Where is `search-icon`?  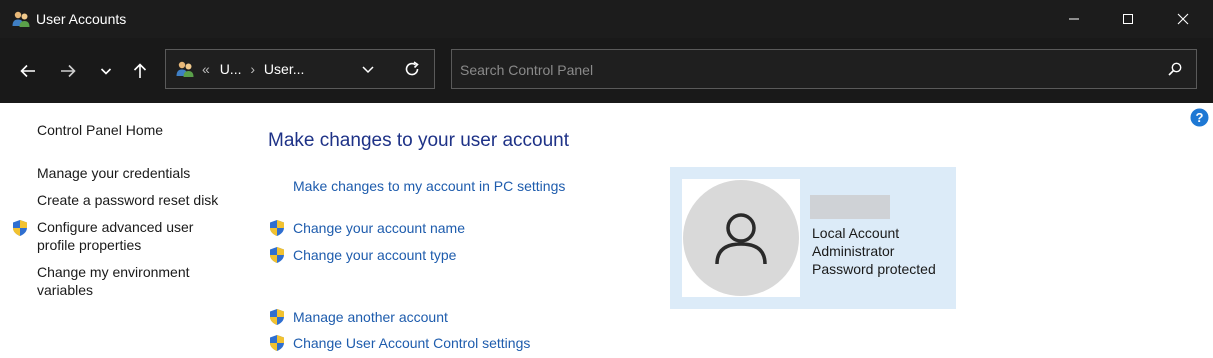 search-icon is located at coordinates (1175, 69).